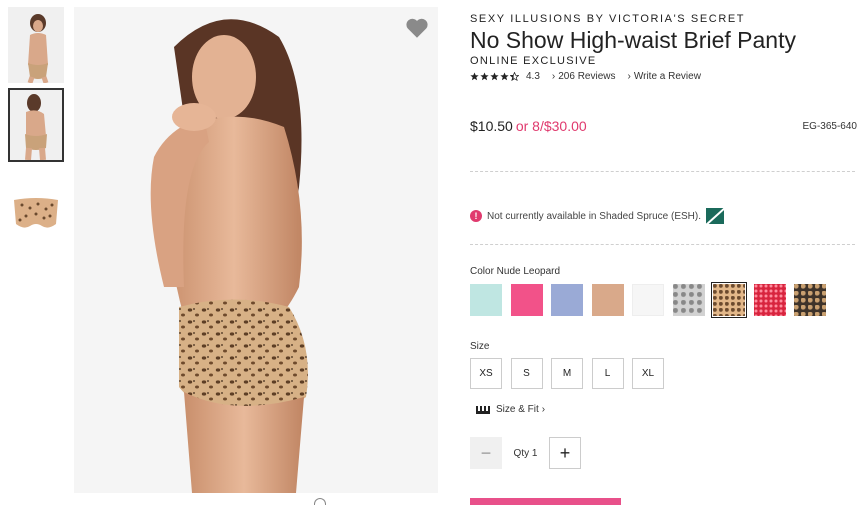 The image size is (865, 505). Describe the element at coordinates (514, 76) in the screenshot. I see `star-half-icon` at that location.